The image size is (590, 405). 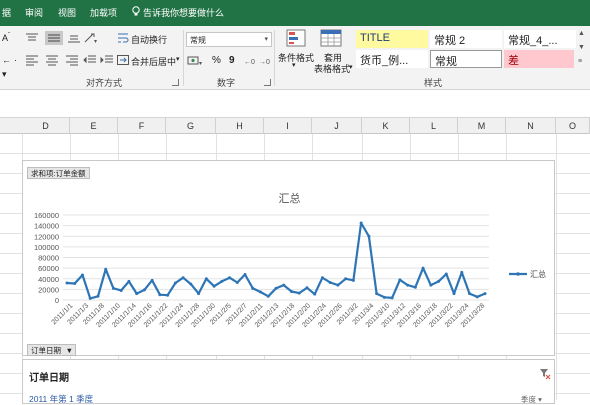 I want to click on font-dropdown-icon: ▾, so click(x=4, y=74).